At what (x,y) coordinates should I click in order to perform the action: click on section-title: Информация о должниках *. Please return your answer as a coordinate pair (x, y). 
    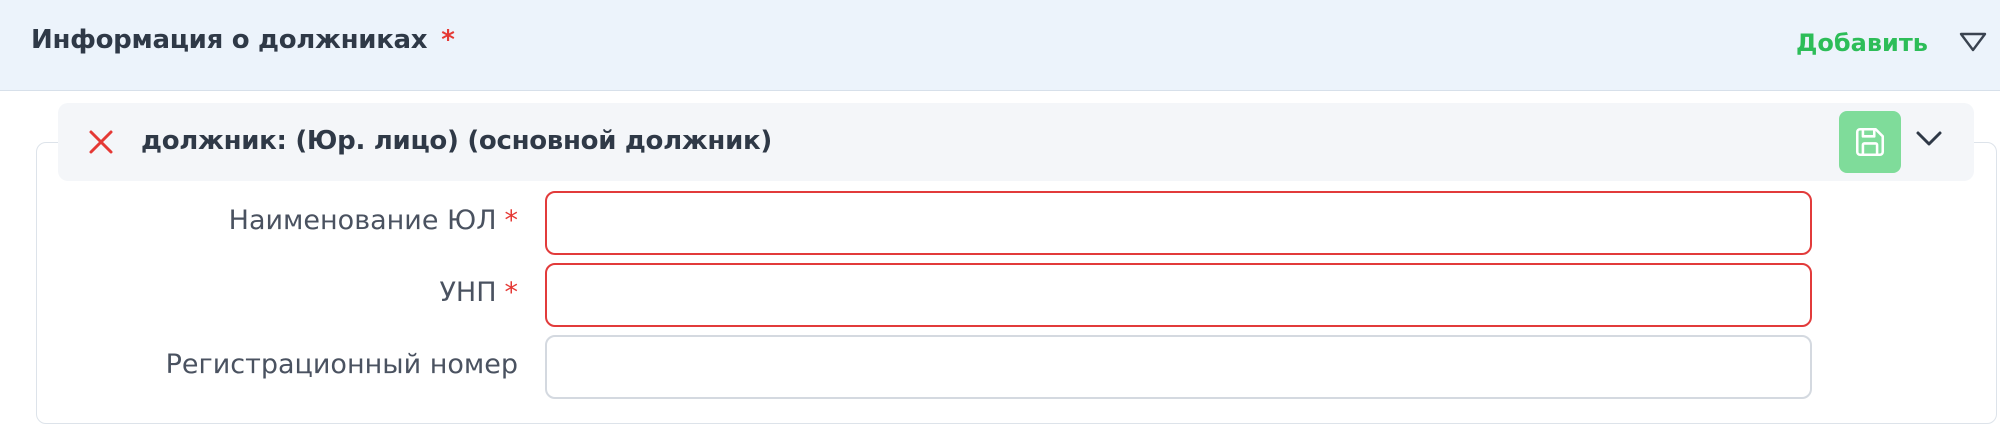
    Looking at the image, I should click on (243, 40).